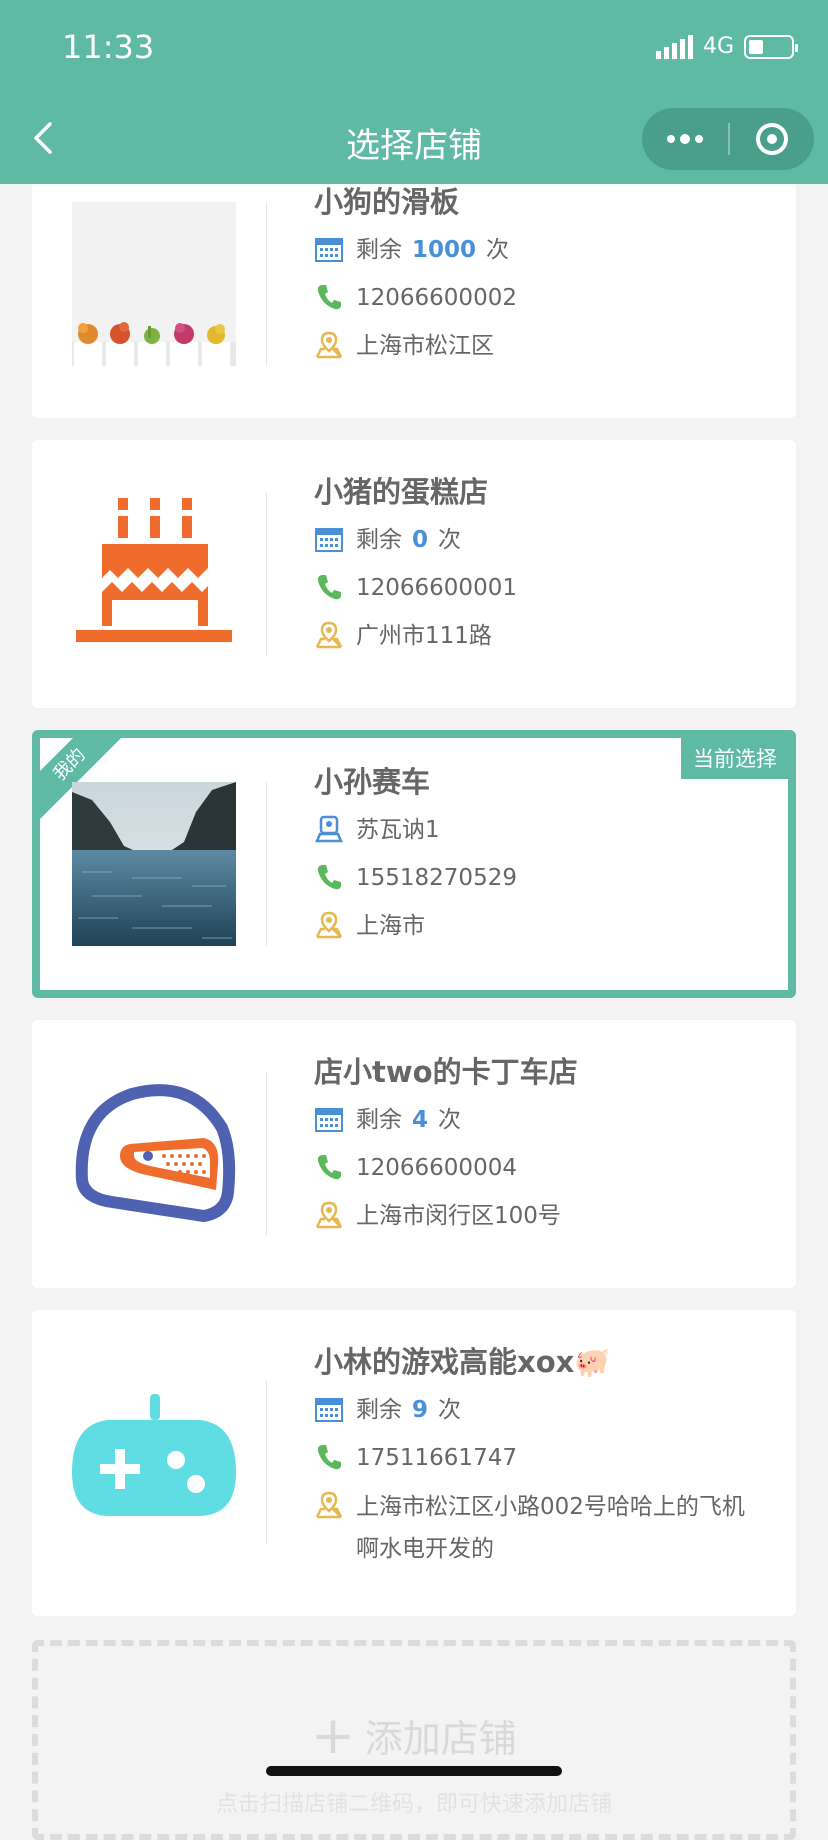 Image resolution: width=828 pixels, height=1840 pixels. Describe the element at coordinates (425, 346) in the screenshot. I see `store-address: 上海市松江区` at that location.